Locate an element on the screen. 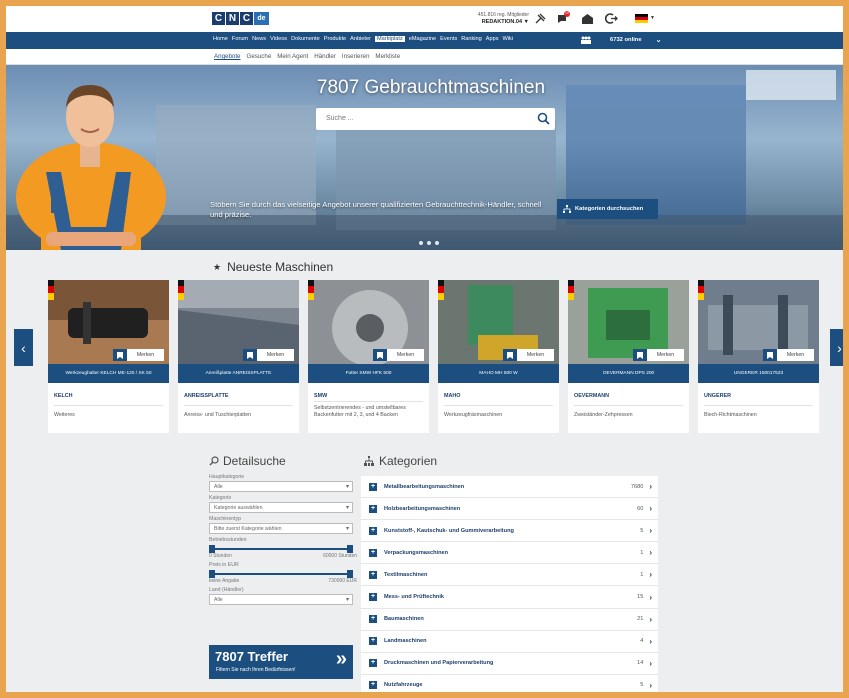 Image resolution: width=849 pixels, height=698 pixels. inbox-icon is located at coordinates (587, 18).